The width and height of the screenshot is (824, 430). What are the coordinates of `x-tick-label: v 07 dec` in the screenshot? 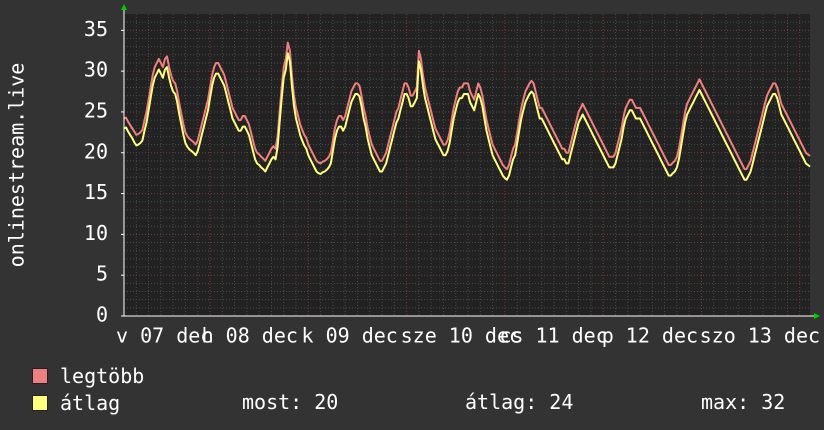 It's located at (164, 336).